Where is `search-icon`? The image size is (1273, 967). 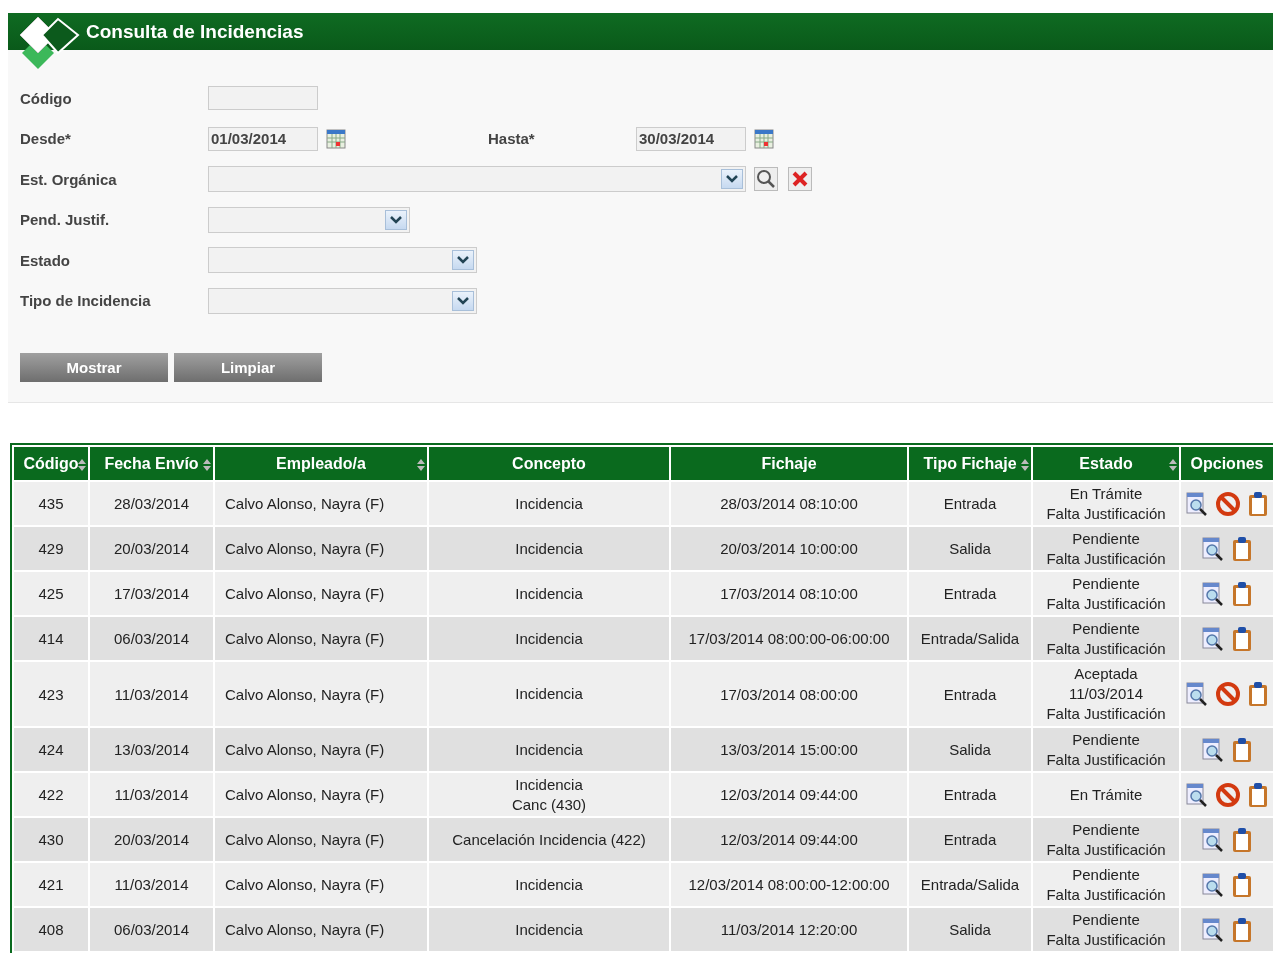
search-icon is located at coordinates (766, 179).